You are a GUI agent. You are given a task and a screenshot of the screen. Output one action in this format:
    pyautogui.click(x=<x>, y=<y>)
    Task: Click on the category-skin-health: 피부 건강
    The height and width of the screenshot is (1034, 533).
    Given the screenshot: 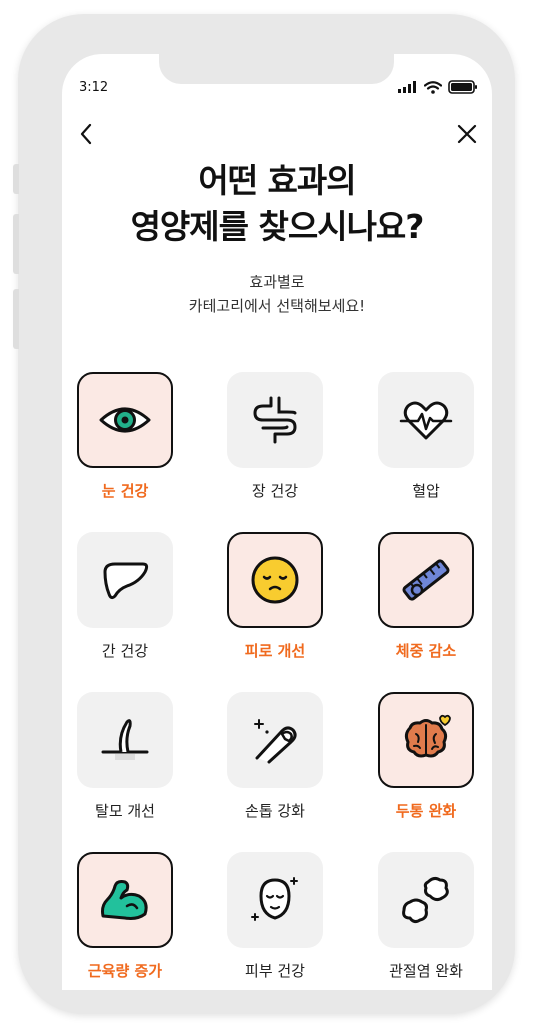 What is the action you would take?
    pyautogui.click(x=274, y=921)
    